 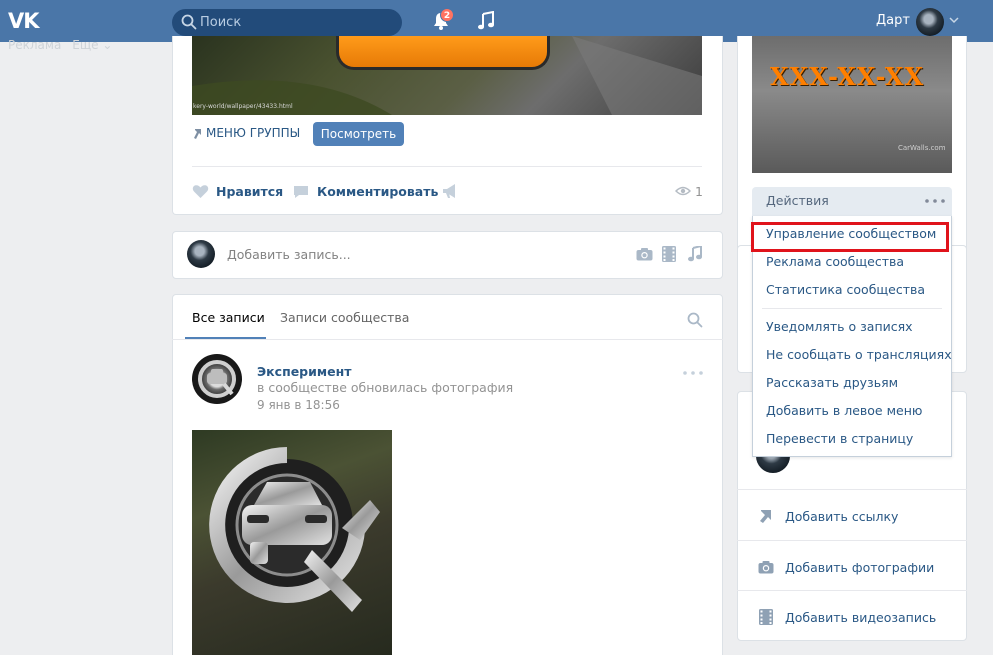 What do you see at coordinates (201, 254) in the screenshot?
I see `composer-avatar` at bounding box center [201, 254].